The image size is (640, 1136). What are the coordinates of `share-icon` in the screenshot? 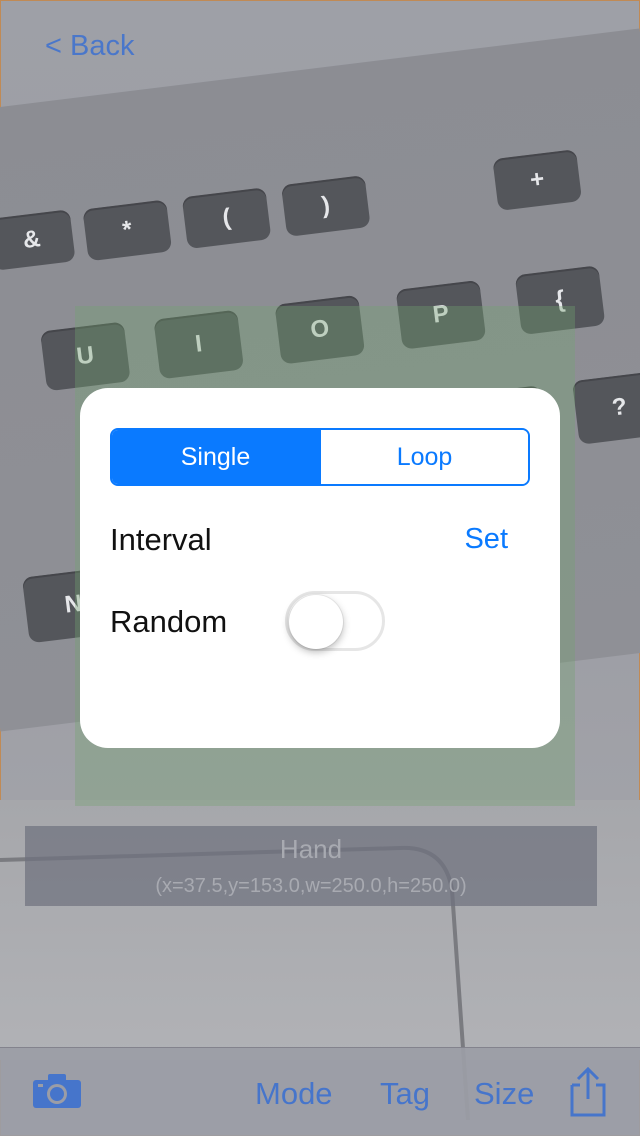 It's located at (588, 1091).